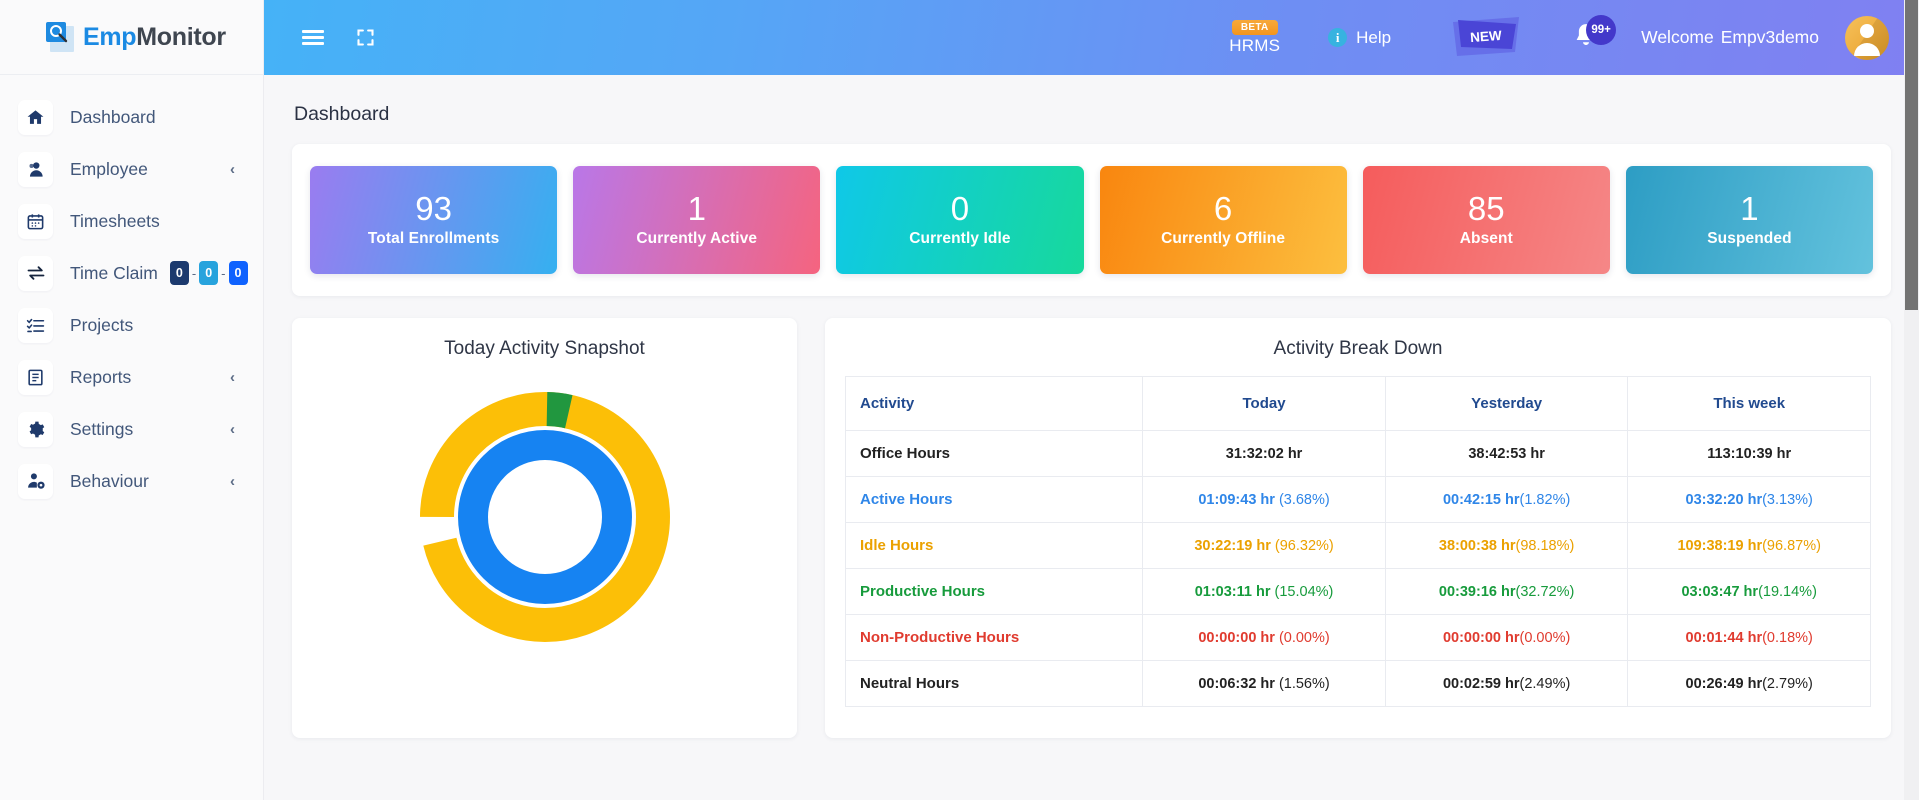  What do you see at coordinates (1911, 155) in the screenshot?
I see `page-scrollbar-thumb` at bounding box center [1911, 155].